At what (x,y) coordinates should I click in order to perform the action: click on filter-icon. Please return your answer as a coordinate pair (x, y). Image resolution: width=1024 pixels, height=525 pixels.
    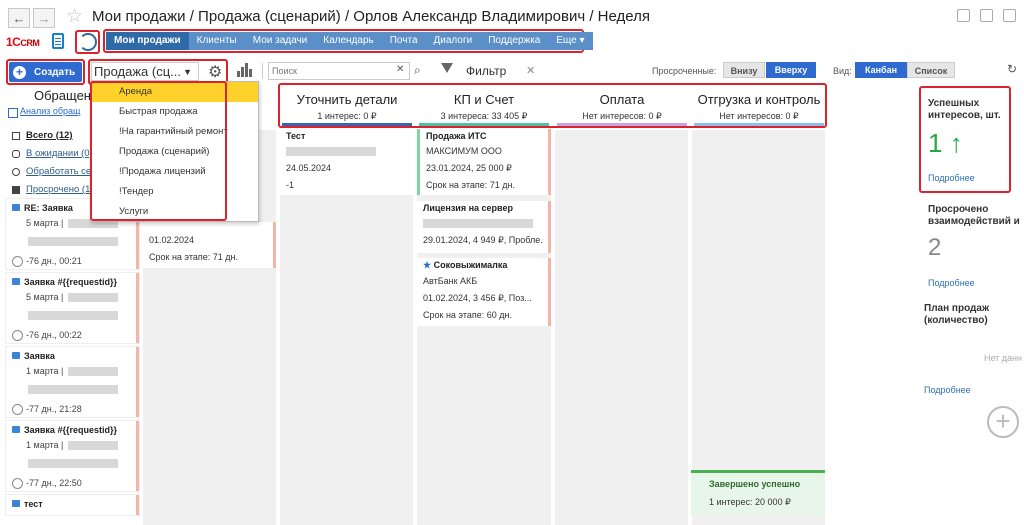
    Looking at the image, I should click on (447, 68).